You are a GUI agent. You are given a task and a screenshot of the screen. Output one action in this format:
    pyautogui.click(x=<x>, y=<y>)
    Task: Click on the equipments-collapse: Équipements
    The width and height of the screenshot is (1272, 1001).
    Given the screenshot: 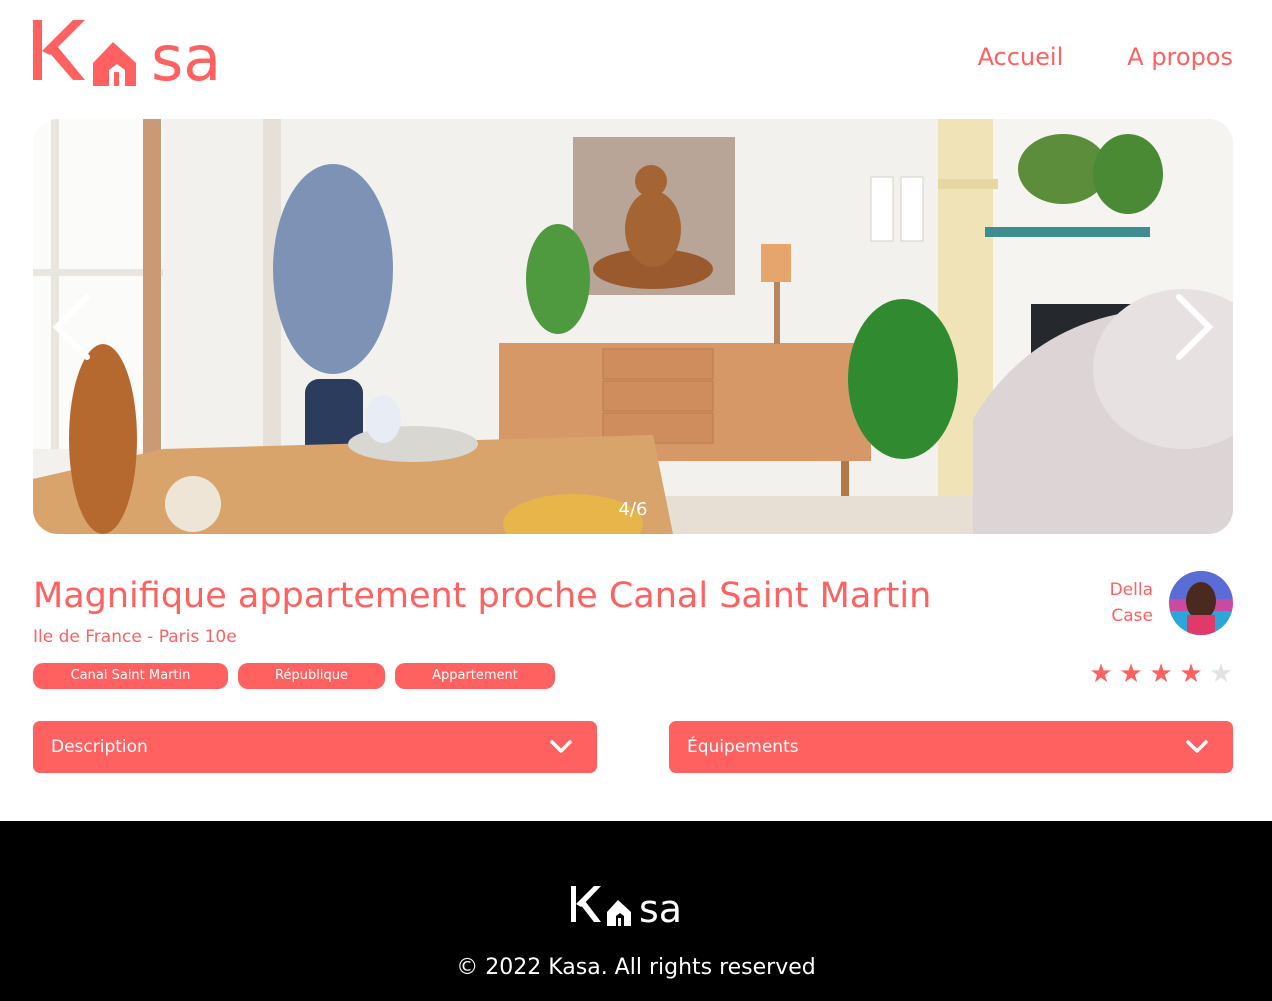 What is the action you would take?
    pyautogui.click(x=951, y=747)
    